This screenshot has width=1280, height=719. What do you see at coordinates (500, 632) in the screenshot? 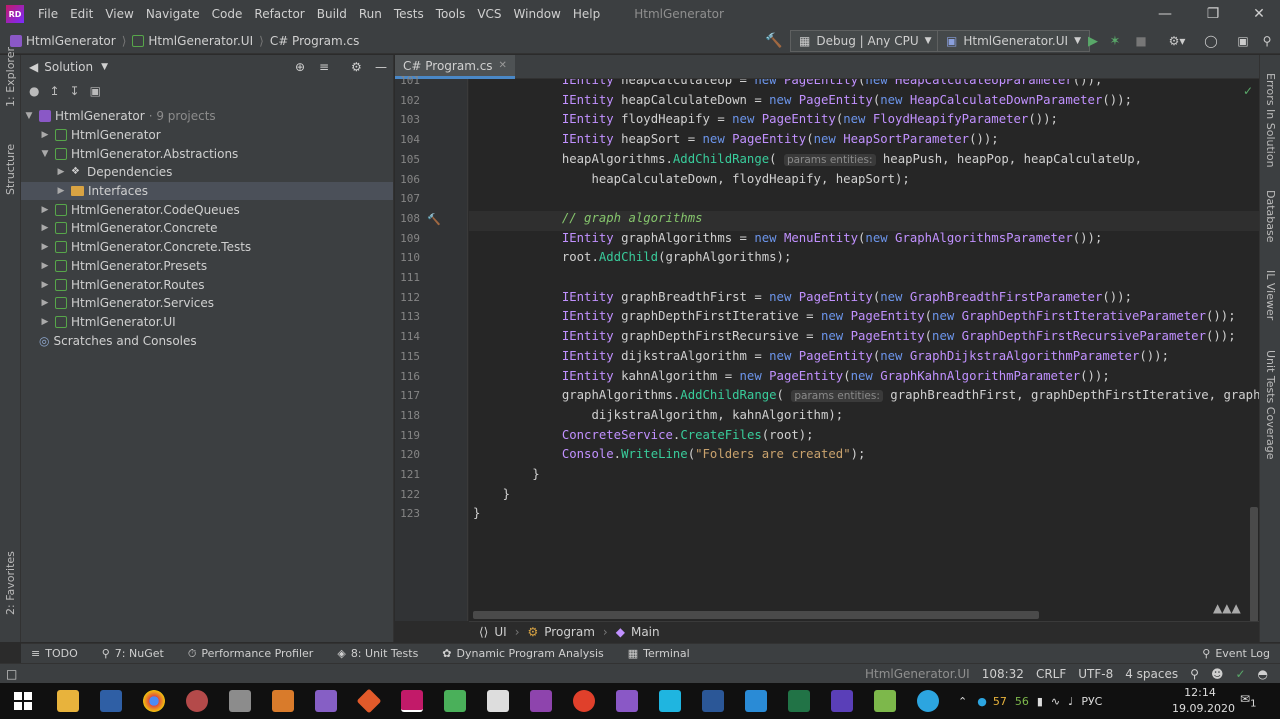
I see `breadcrumb-namespace: UI` at bounding box center [500, 632].